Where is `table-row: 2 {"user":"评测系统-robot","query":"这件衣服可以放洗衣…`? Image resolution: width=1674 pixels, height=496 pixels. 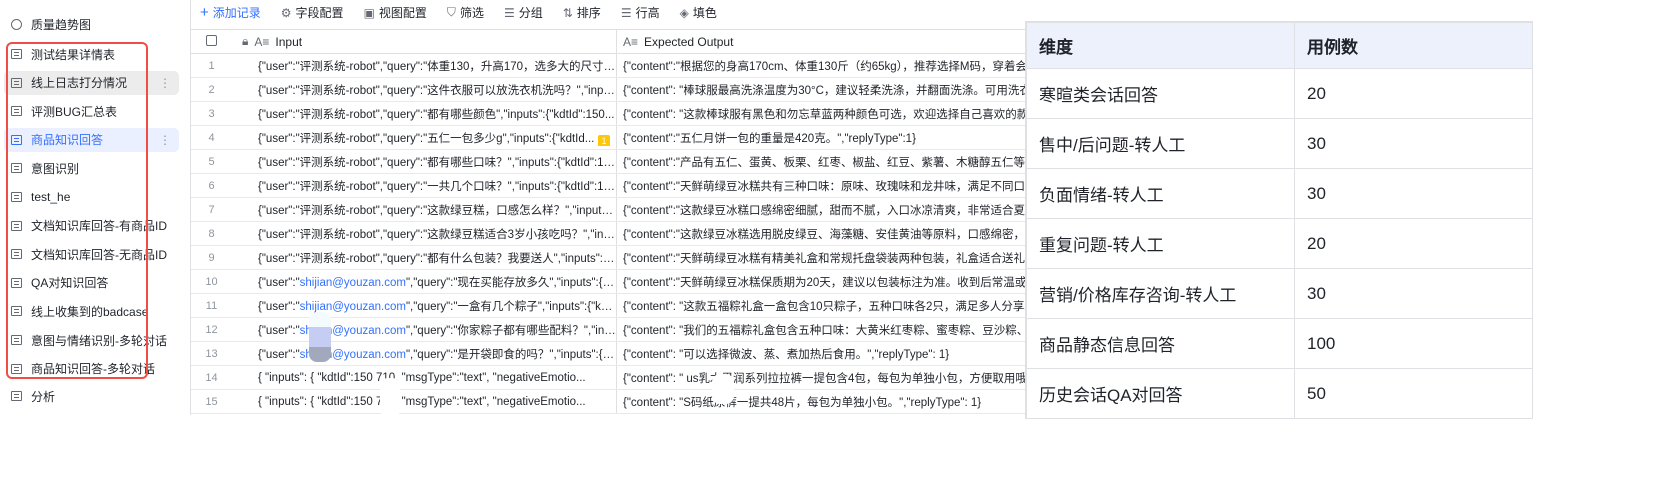 table-row: 2 {"user":"评测系统-robot","query":"这件衣服可以放洗衣… is located at coordinates (611, 90).